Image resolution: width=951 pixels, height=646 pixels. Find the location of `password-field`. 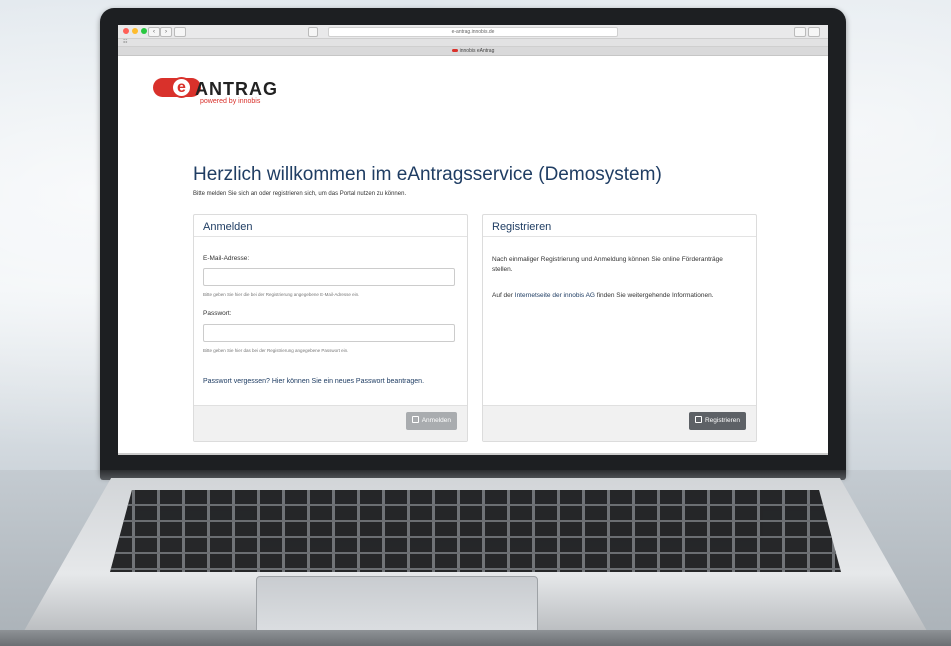

password-field is located at coordinates (329, 333).